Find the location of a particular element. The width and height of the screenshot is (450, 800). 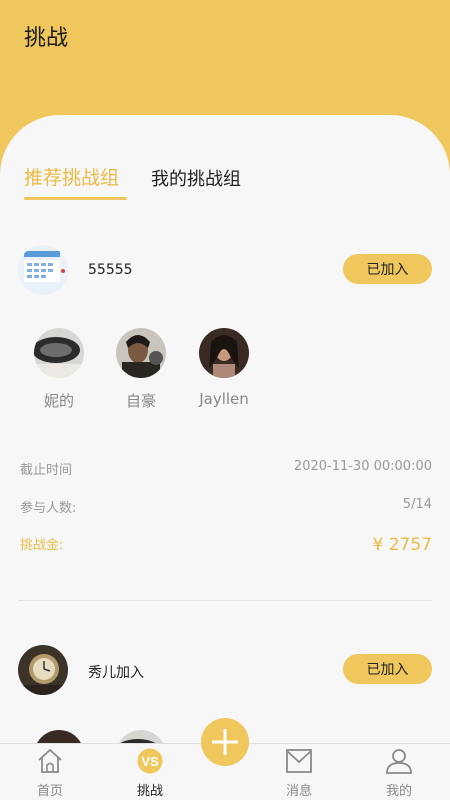

tabbar-item-messages: 消息 is located at coordinates (299, 773).